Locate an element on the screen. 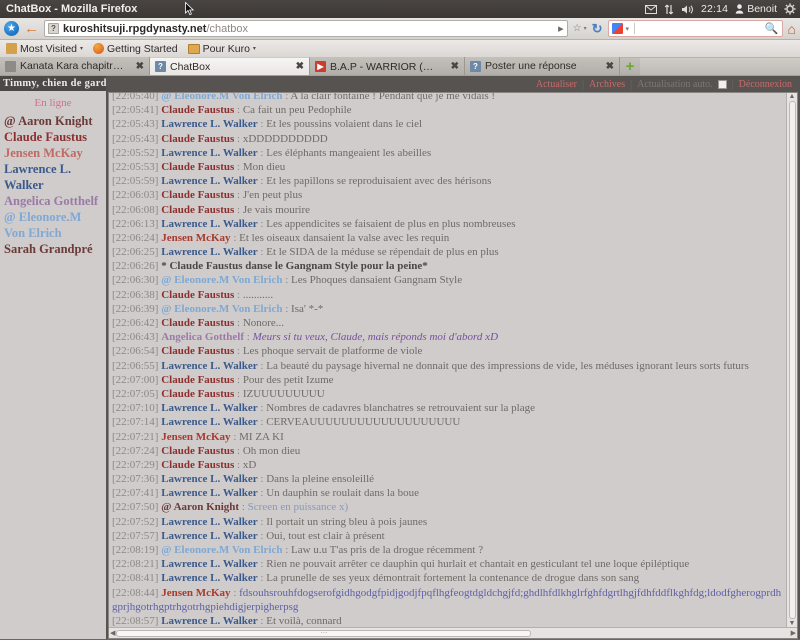 The width and height of the screenshot is (800, 640). reload-icon: ↻ is located at coordinates (597, 29).